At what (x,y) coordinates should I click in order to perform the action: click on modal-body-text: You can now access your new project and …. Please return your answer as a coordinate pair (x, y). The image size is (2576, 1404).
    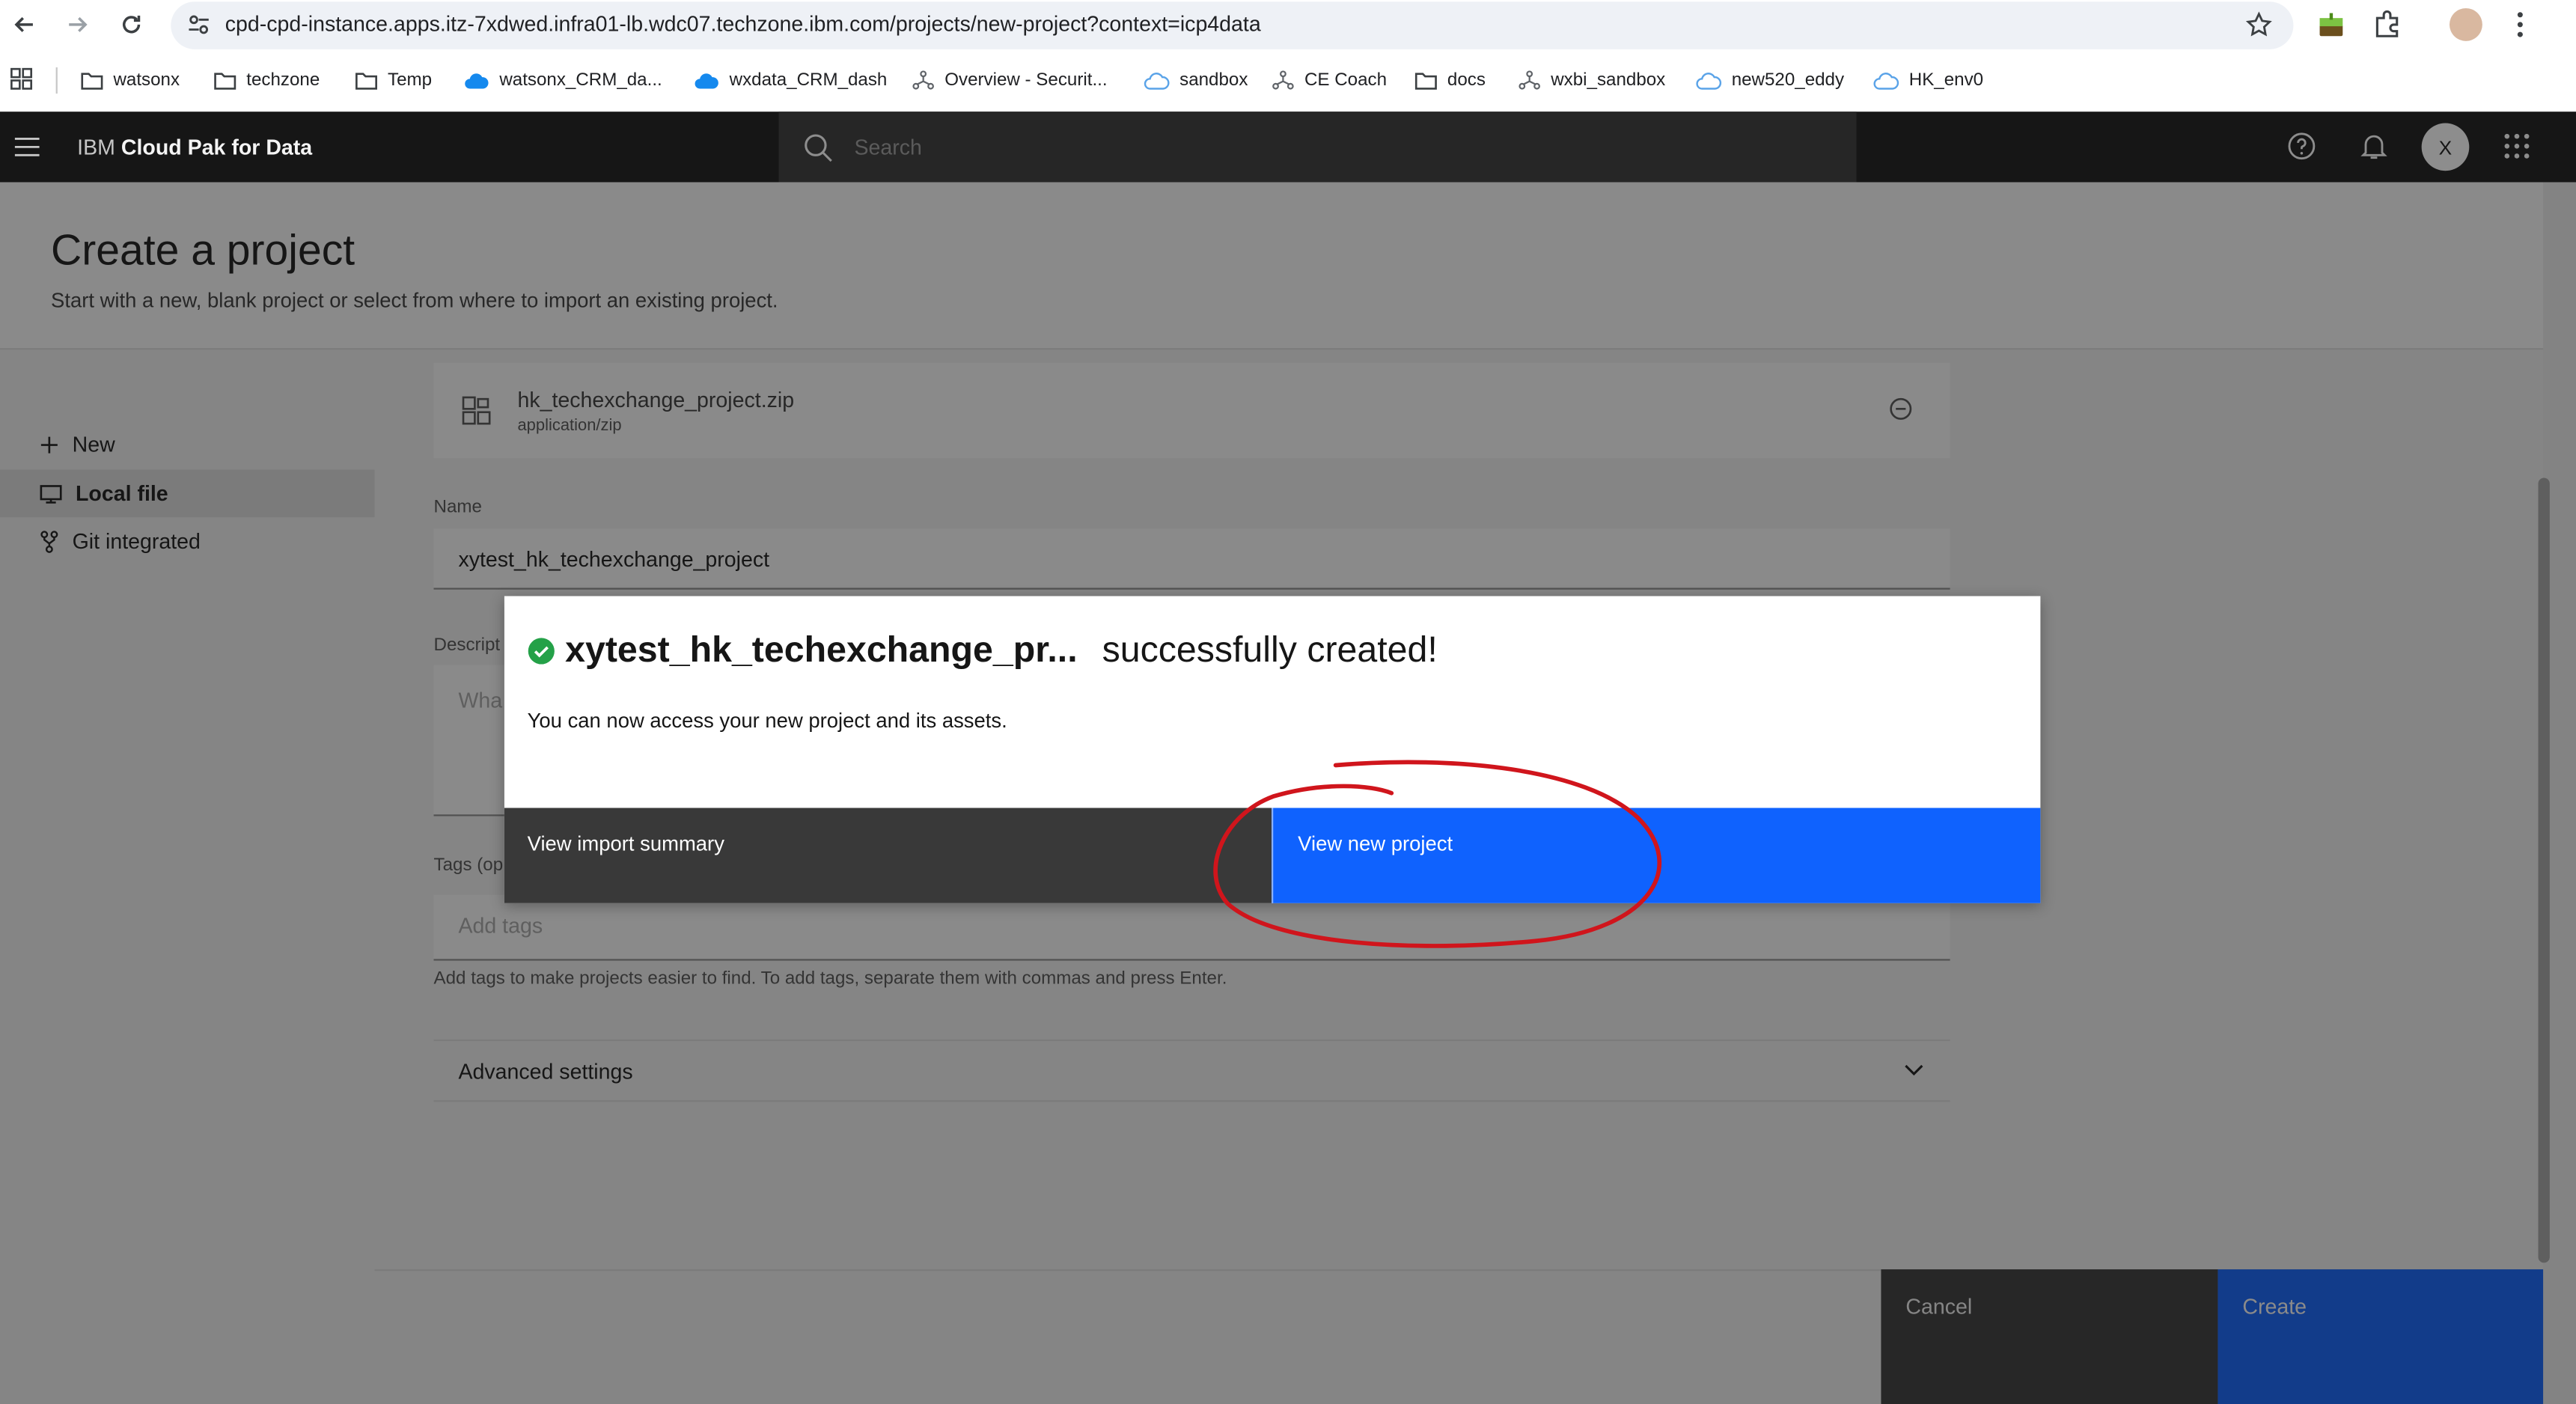
    Looking at the image, I should click on (767, 721).